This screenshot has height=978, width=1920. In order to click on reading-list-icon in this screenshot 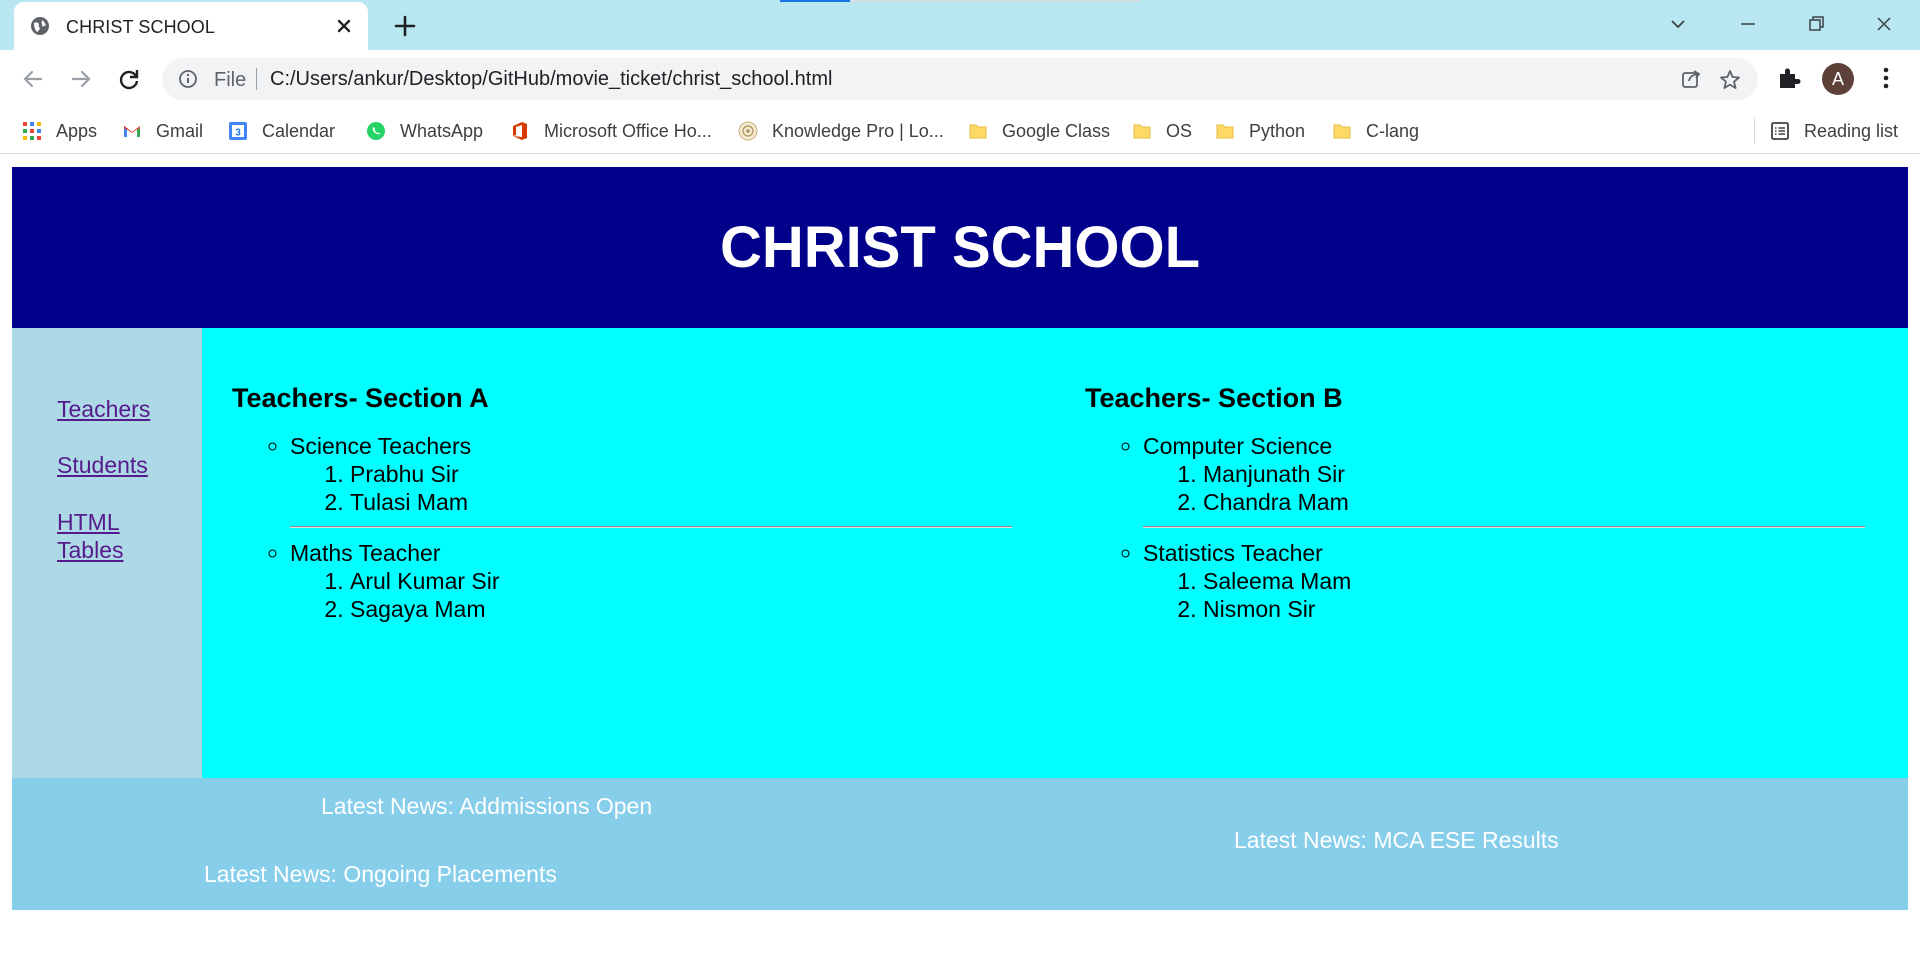, I will do `click(1780, 131)`.